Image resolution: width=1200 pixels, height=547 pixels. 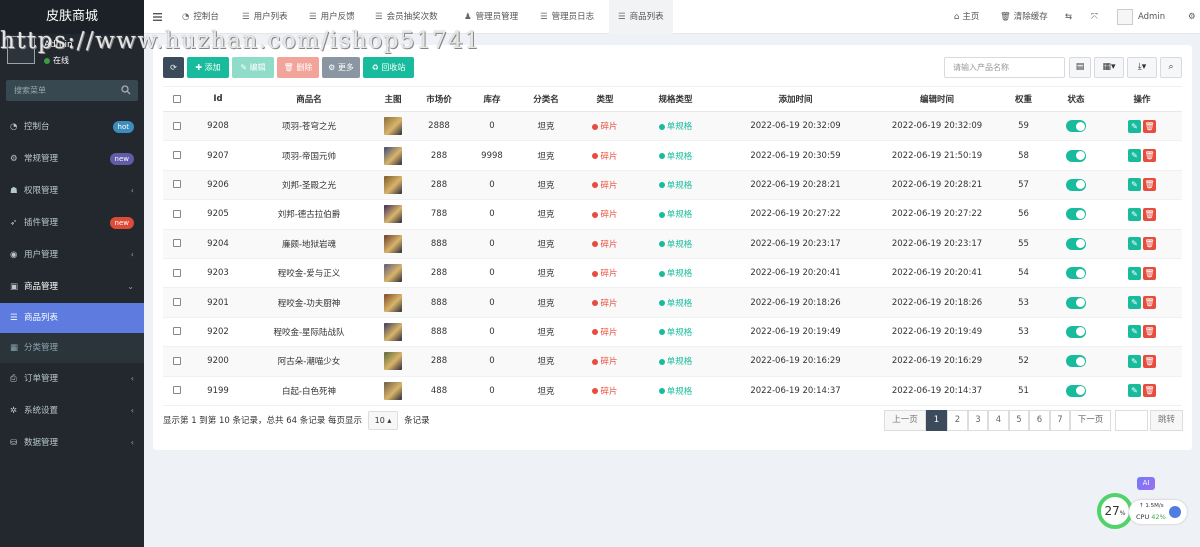 I want to click on search-button: ⌕, so click(x=1171, y=67).